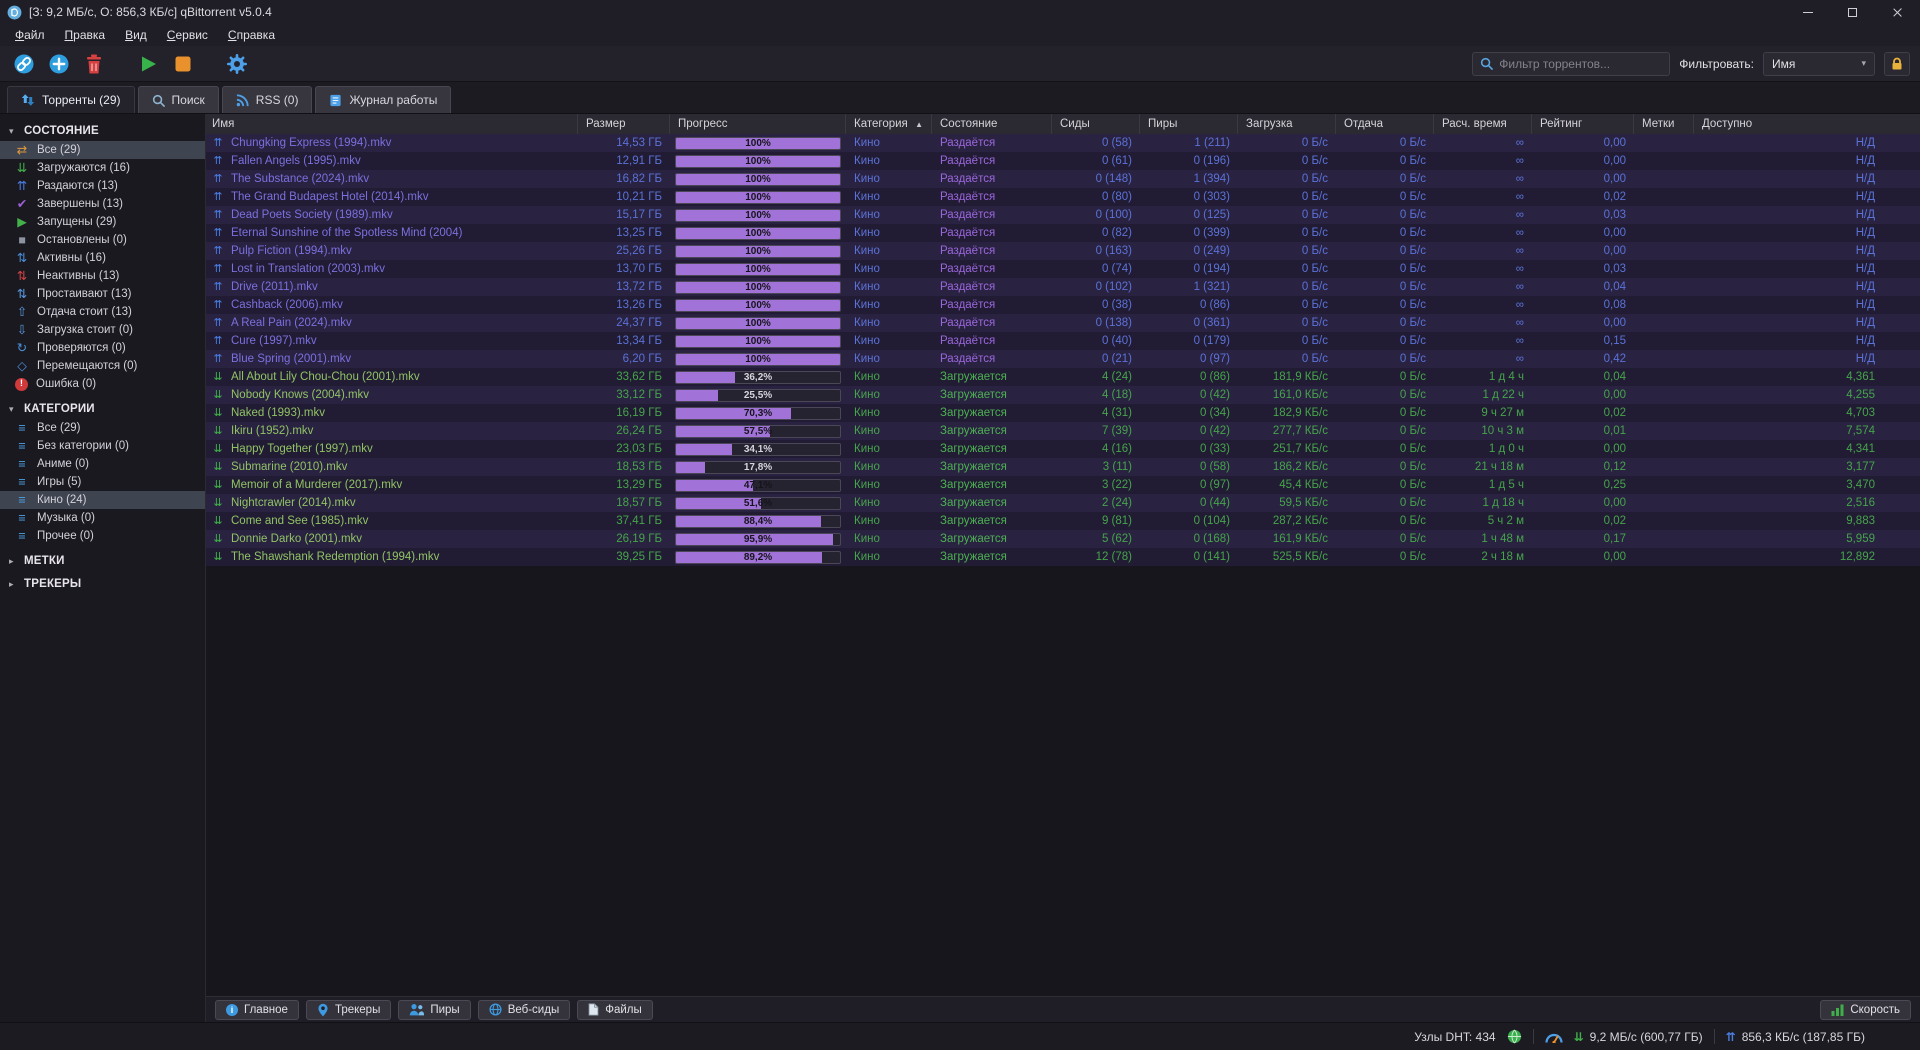 Image resolution: width=1920 pixels, height=1050 pixels. What do you see at coordinates (1807, 12) in the screenshot?
I see `minimize-button` at bounding box center [1807, 12].